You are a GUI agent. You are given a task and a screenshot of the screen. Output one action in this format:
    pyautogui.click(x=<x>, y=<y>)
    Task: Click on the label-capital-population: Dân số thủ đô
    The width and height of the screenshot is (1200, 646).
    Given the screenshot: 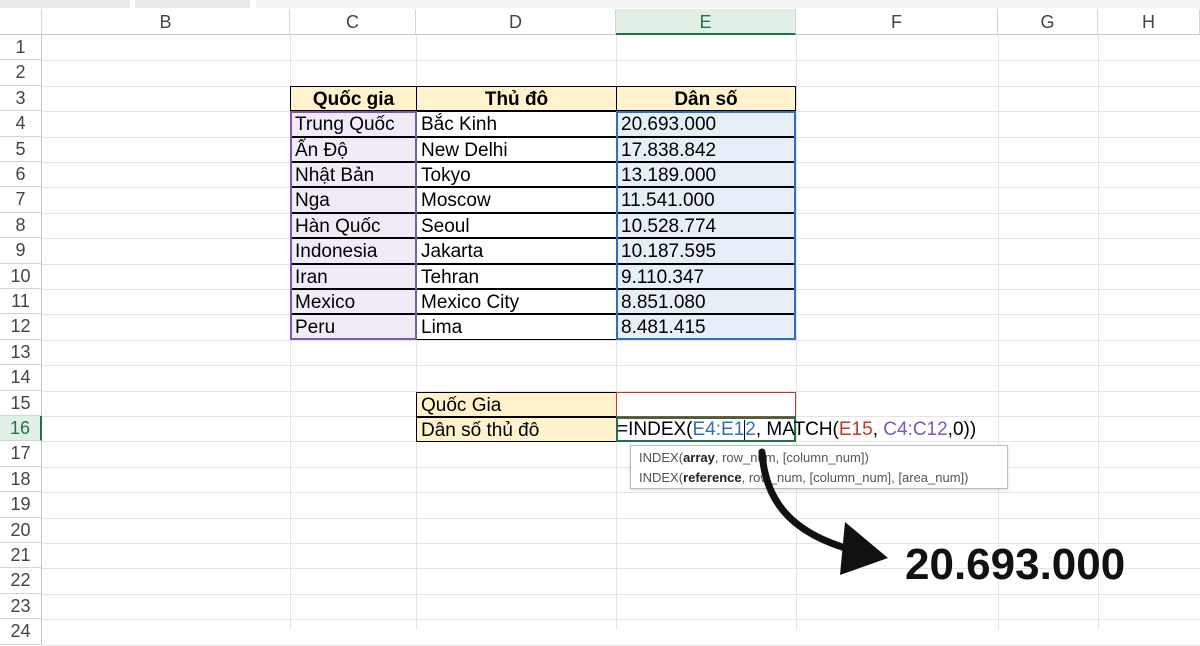 What is the action you would take?
    pyautogui.click(x=516, y=430)
    